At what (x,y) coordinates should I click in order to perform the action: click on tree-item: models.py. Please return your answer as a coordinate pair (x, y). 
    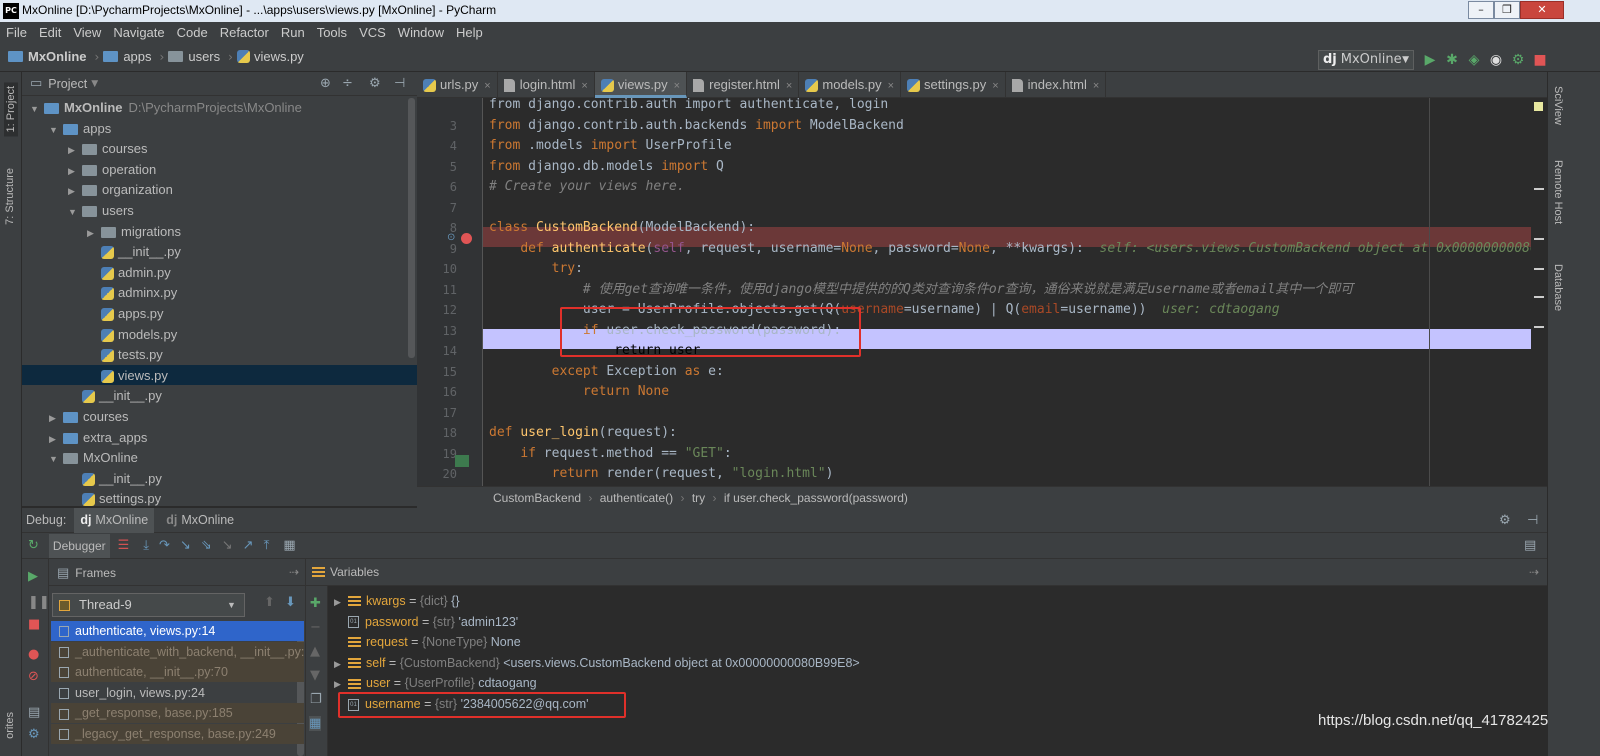
    Looking at the image, I should click on (132, 335).